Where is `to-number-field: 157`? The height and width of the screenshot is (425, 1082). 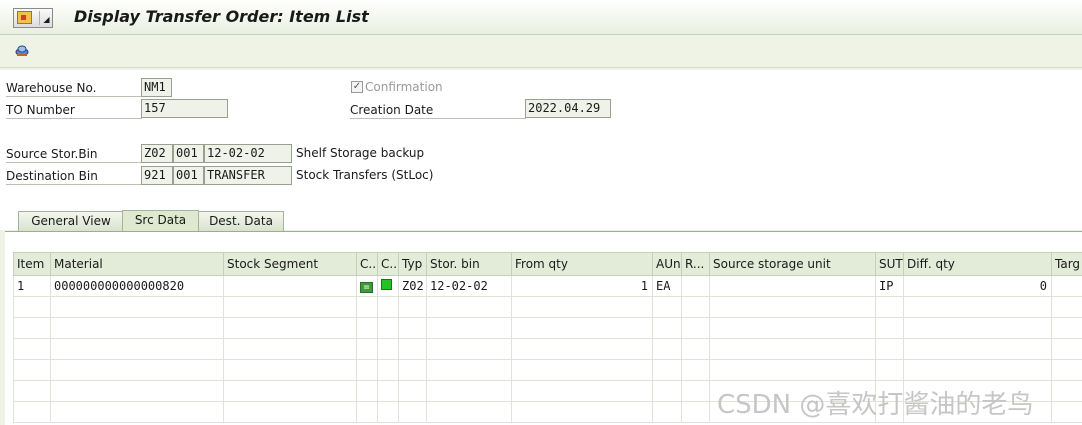 to-number-field: 157 is located at coordinates (184, 108).